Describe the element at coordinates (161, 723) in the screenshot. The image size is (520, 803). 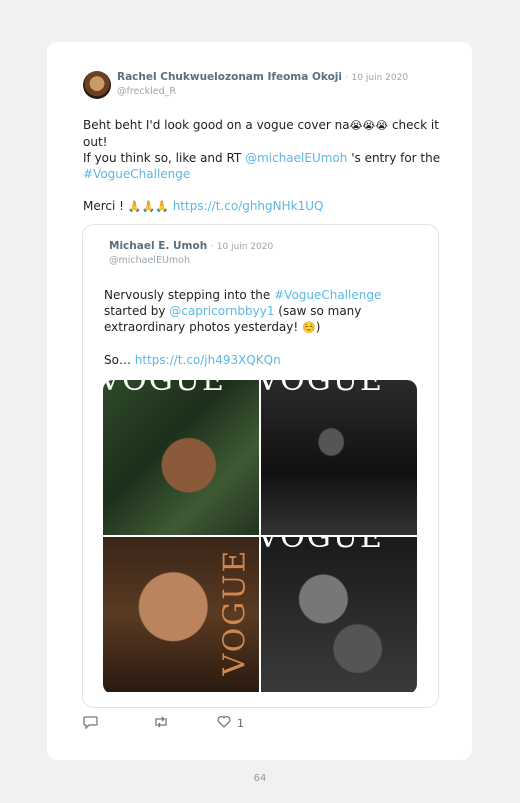
I see `retweet-icon` at that location.